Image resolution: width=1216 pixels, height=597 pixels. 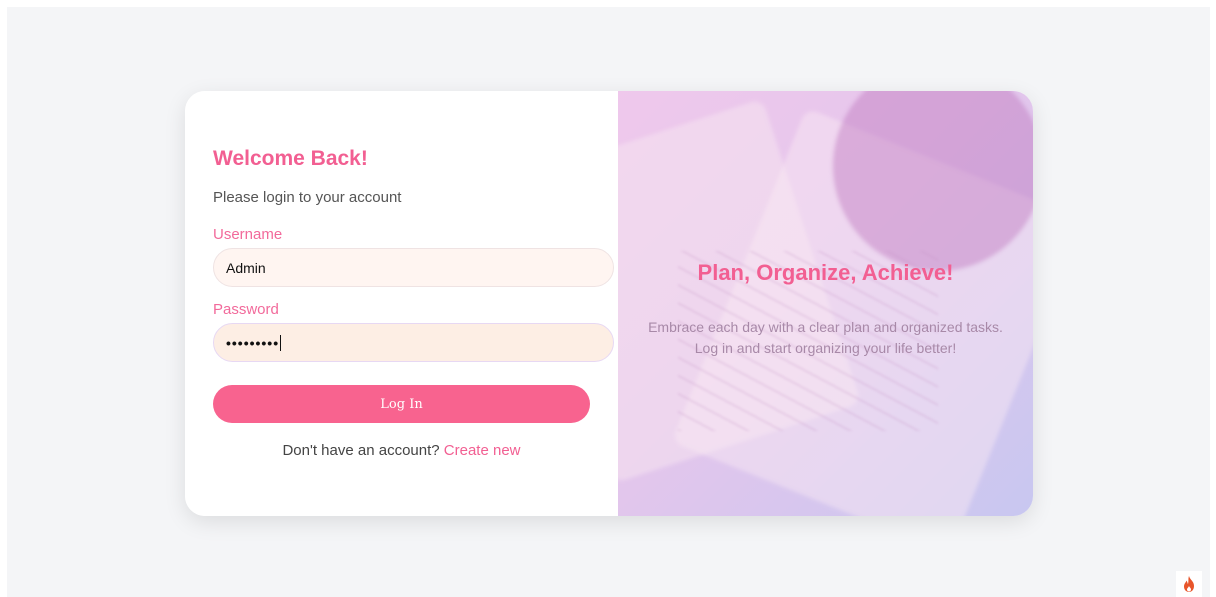 What do you see at coordinates (307, 197) in the screenshot?
I see `login-subtitle: Please login to your account` at bounding box center [307, 197].